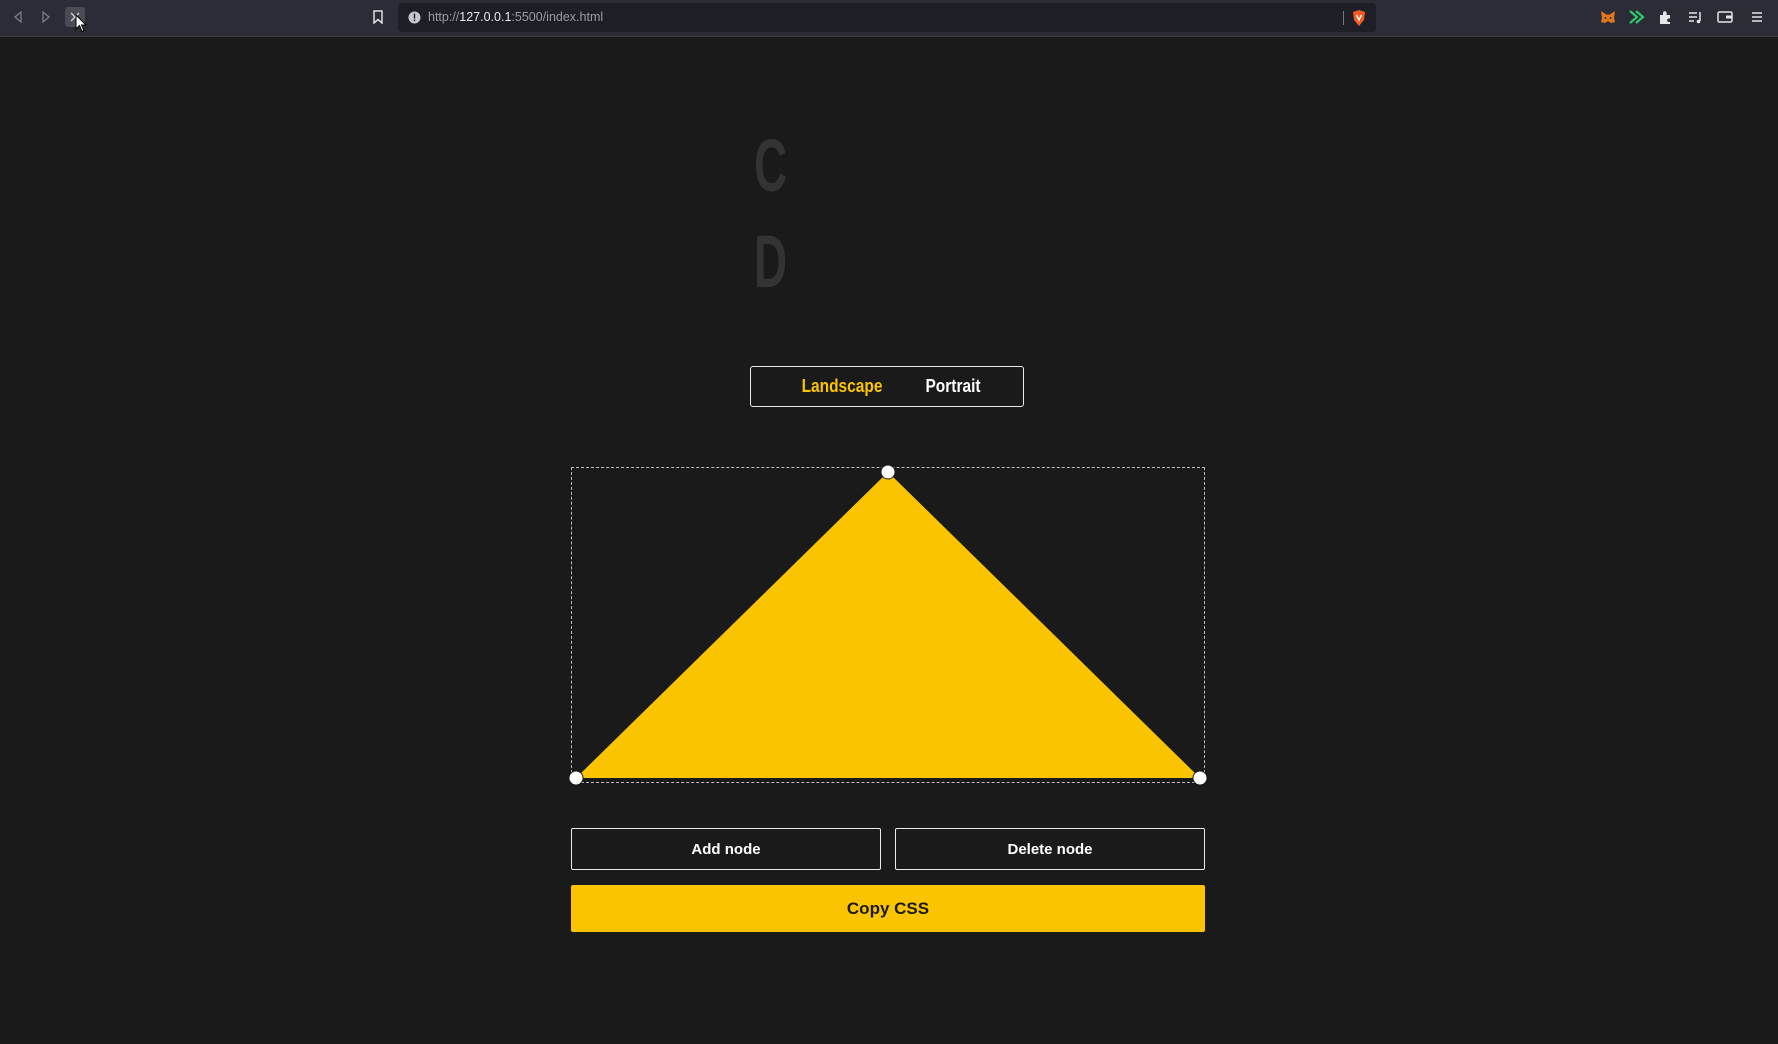 This screenshot has width=1778, height=1044. I want to click on portrait-option: Portrait, so click(952, 386).